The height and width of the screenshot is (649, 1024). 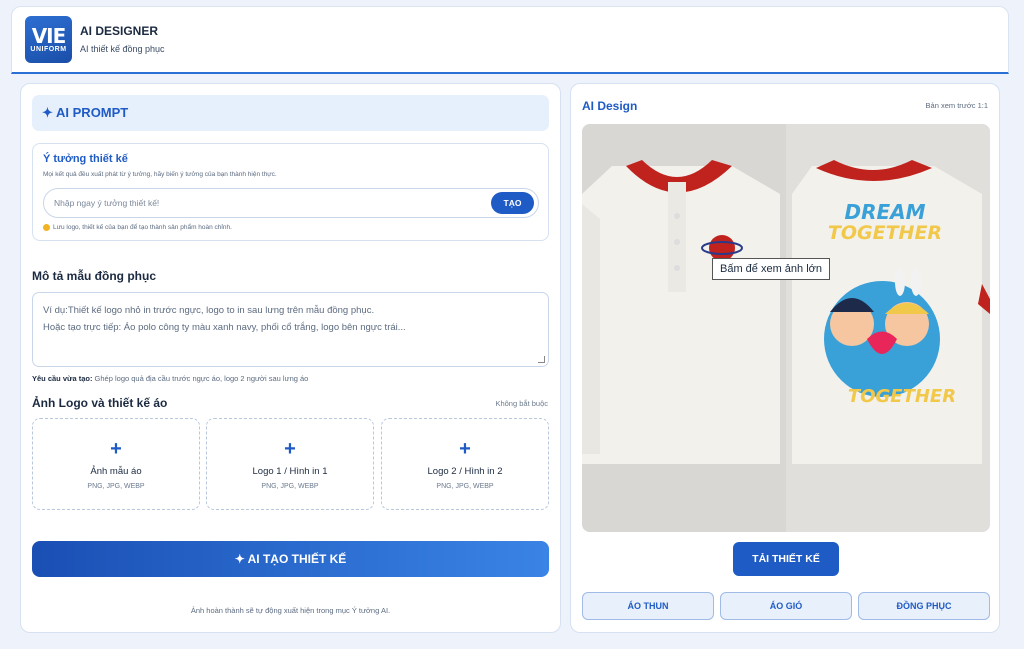 I want to click on idea-input-placeholder: Nhập ngay ý tưởng thiết kế!, so click(x=107, y=203).